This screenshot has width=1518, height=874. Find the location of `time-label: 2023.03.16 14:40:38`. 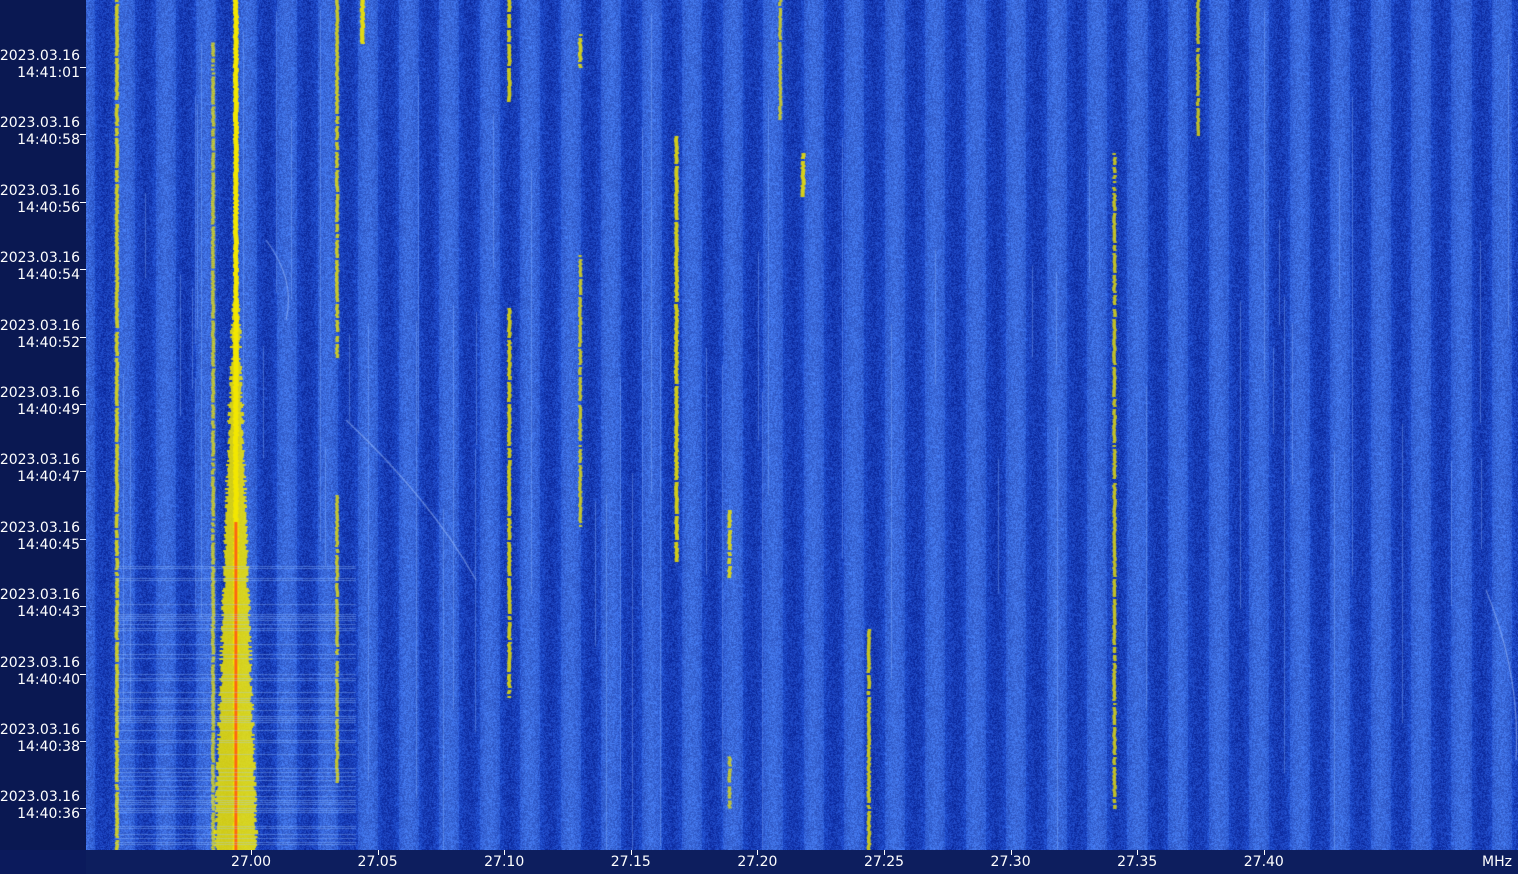

time-label: 2023.03.16 14:40:38 is located at coordinates (40, 739).